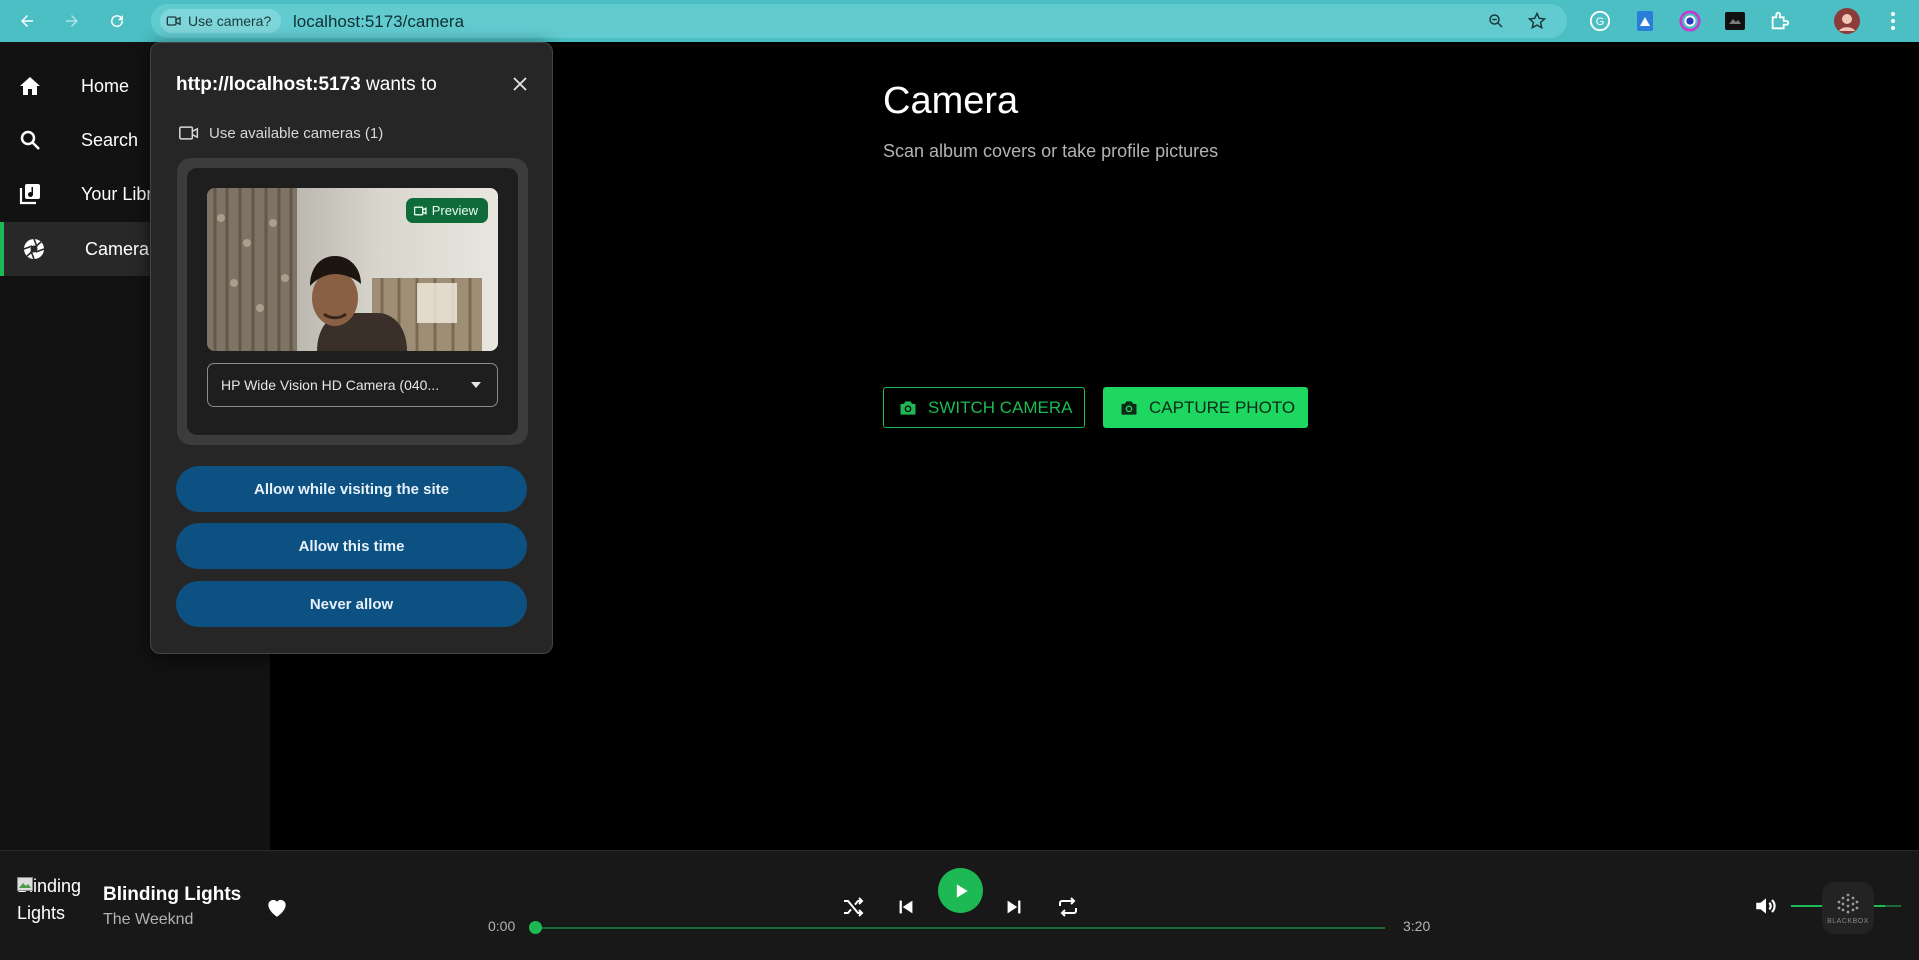 This screenshot has height=960, width=1919. I want to click on sidebar-item-label: Search, so click(110, 139).